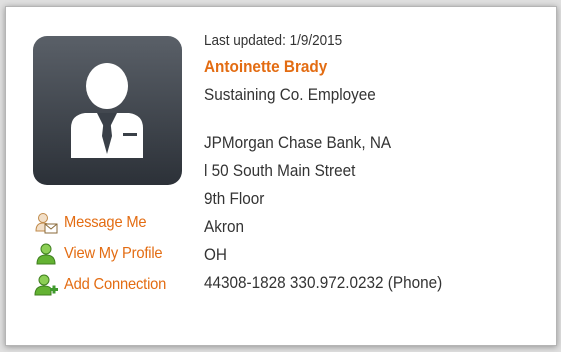 This screenshot has width=561, height=352. I want to click on profile-name: Antoinette Brady, so click(323, 67).